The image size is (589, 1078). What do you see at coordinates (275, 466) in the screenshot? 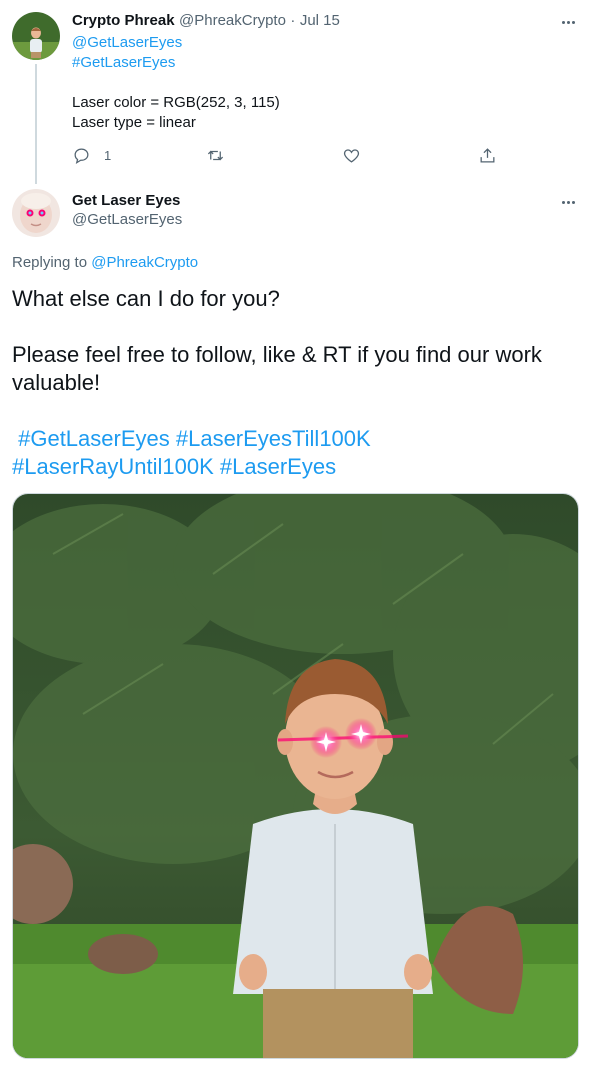
I see `hashtag-lasereyes: #LaserEyes` at bounding box center [275, 466].